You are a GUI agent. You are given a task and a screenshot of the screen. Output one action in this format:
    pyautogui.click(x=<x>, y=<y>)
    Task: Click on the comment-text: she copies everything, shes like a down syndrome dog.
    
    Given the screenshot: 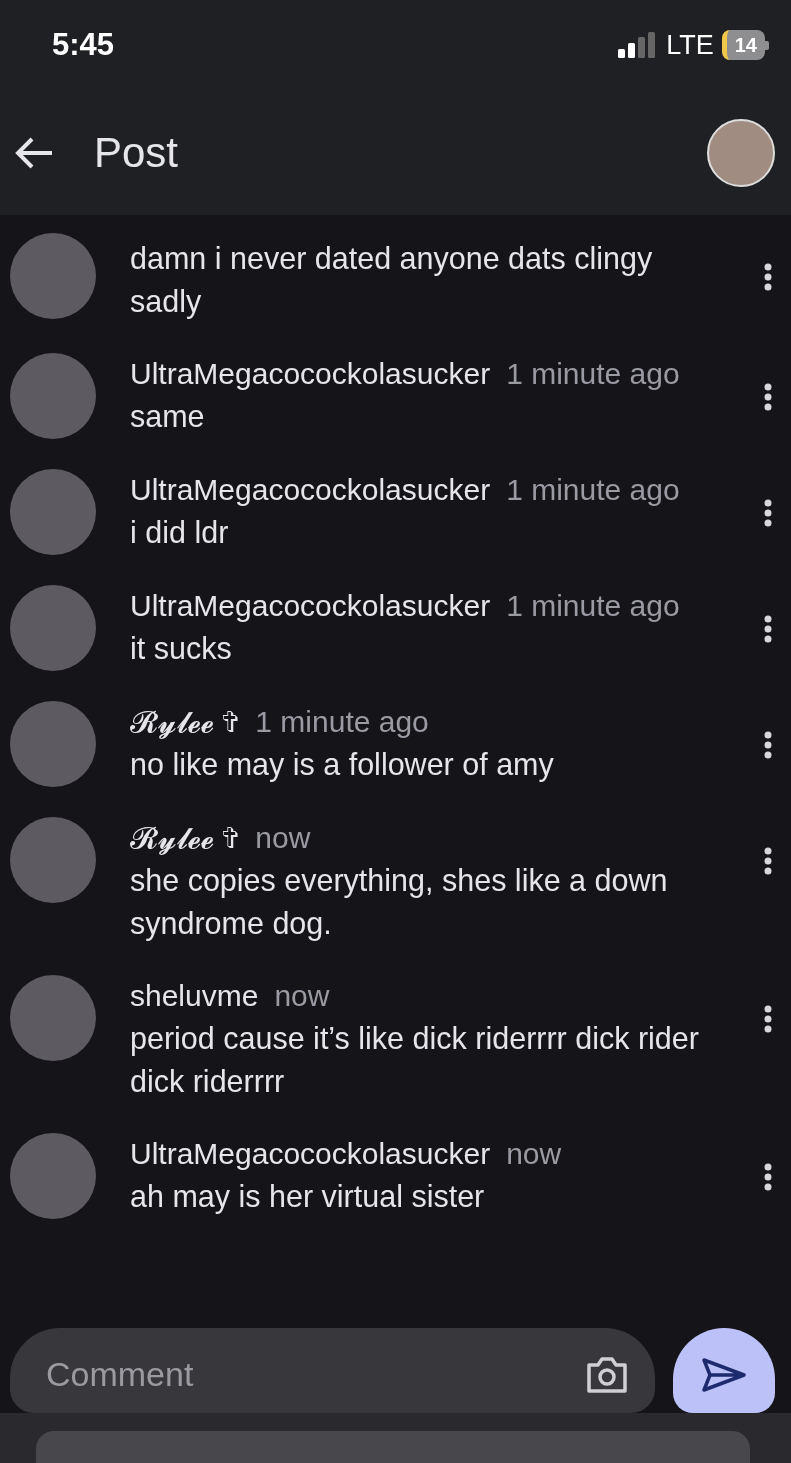 What is the action you would take?
    pyautogui.click(x=399, y=902)
    